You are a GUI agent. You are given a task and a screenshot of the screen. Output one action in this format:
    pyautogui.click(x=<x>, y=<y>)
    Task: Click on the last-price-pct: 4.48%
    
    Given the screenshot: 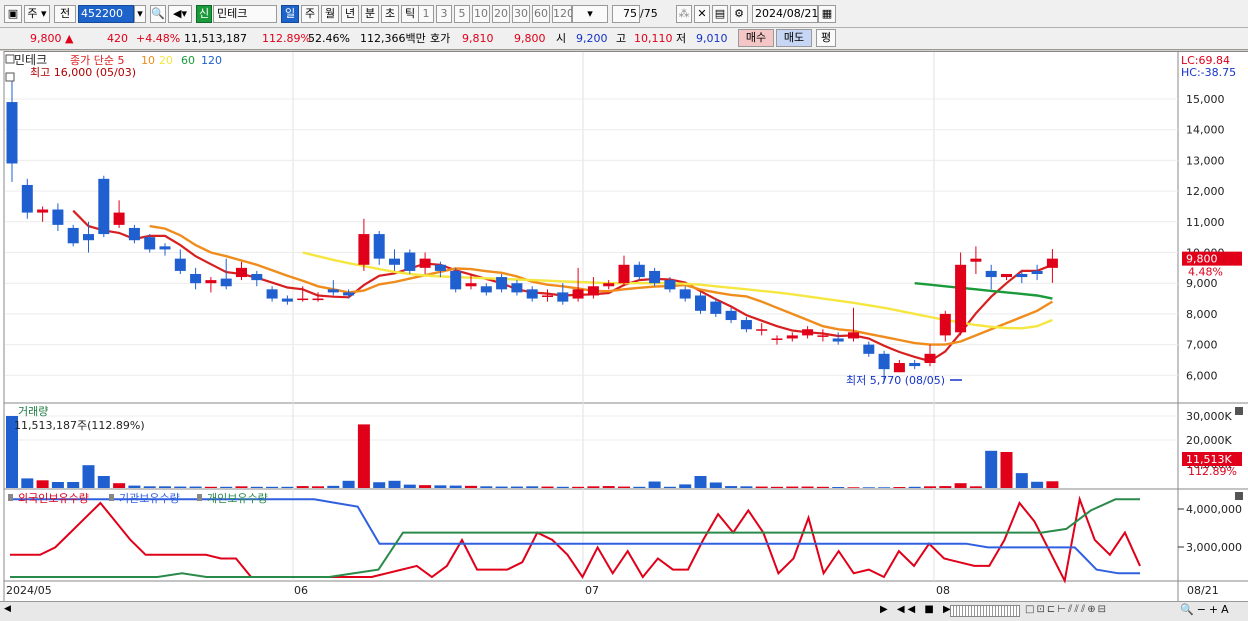 What is the action you would take?
    pyautogui.click(x=1205, y=272)
    